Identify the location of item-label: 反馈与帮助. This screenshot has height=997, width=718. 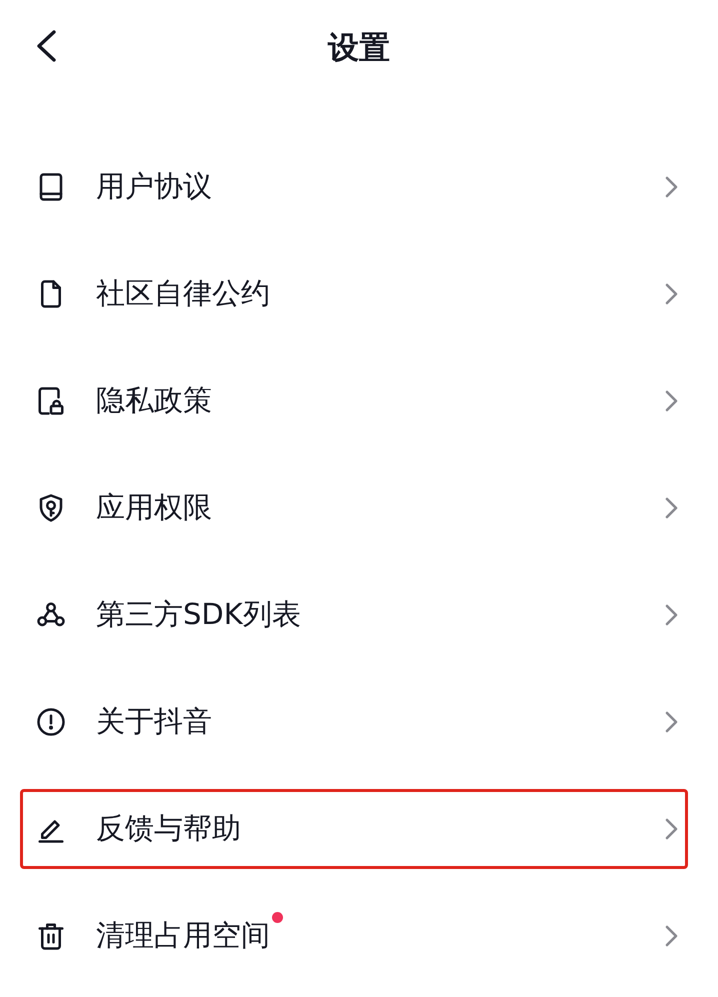
(168, 828).